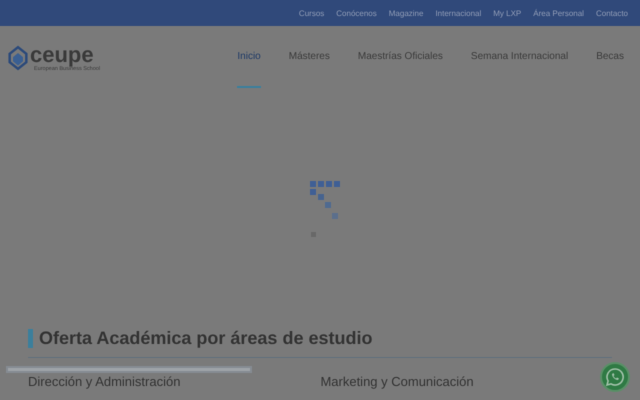  I want to click on area-link: Marketing y Comunicación, so click(397, 381).